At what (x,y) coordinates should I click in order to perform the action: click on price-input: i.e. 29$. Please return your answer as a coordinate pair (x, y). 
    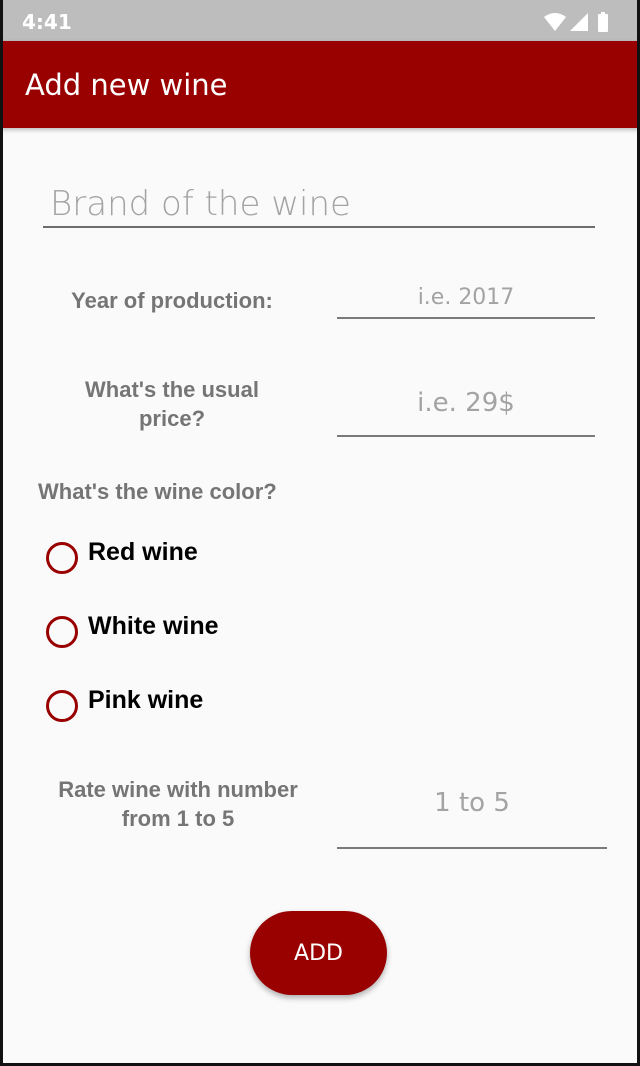
    Looking at the image, I should click on (466, 408).